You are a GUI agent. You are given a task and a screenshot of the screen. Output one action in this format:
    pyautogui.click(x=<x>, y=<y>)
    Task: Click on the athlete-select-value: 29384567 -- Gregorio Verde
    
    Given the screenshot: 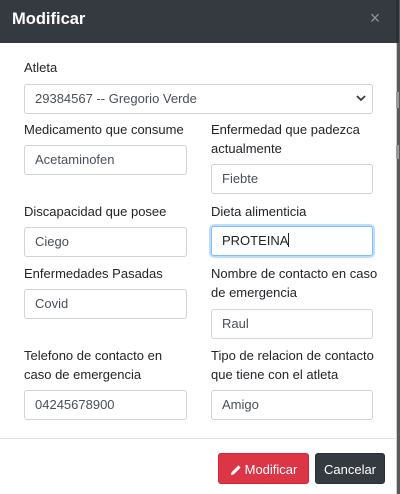 What is the action you would take?
    pyautogui.click(x=116, y=98)
    